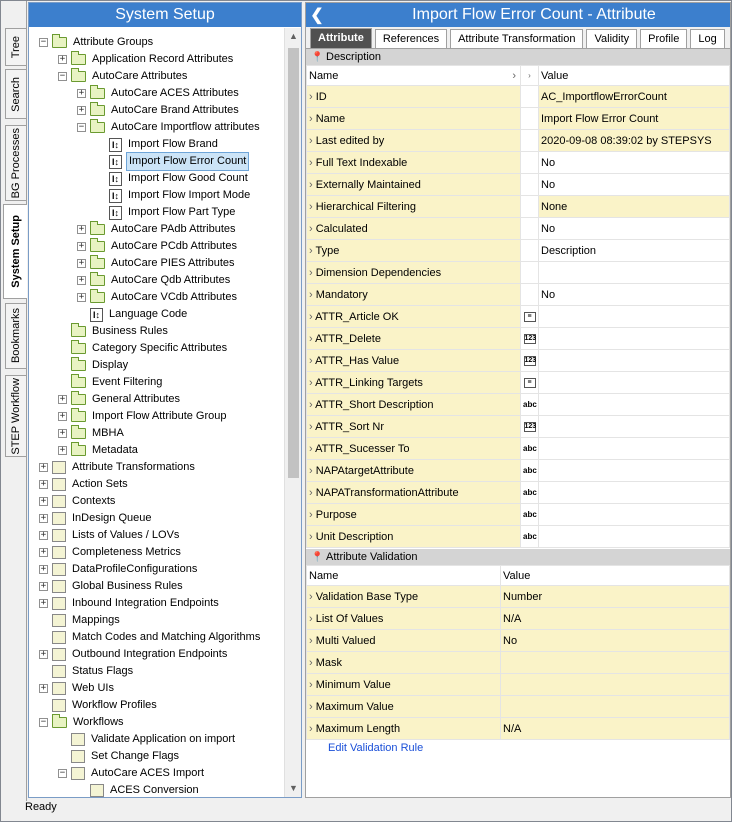 Image resolution: width=732 pixels, height=822 pixels. I want to click on description-row: › ATTR_Has Value 123, so click(518, 360).